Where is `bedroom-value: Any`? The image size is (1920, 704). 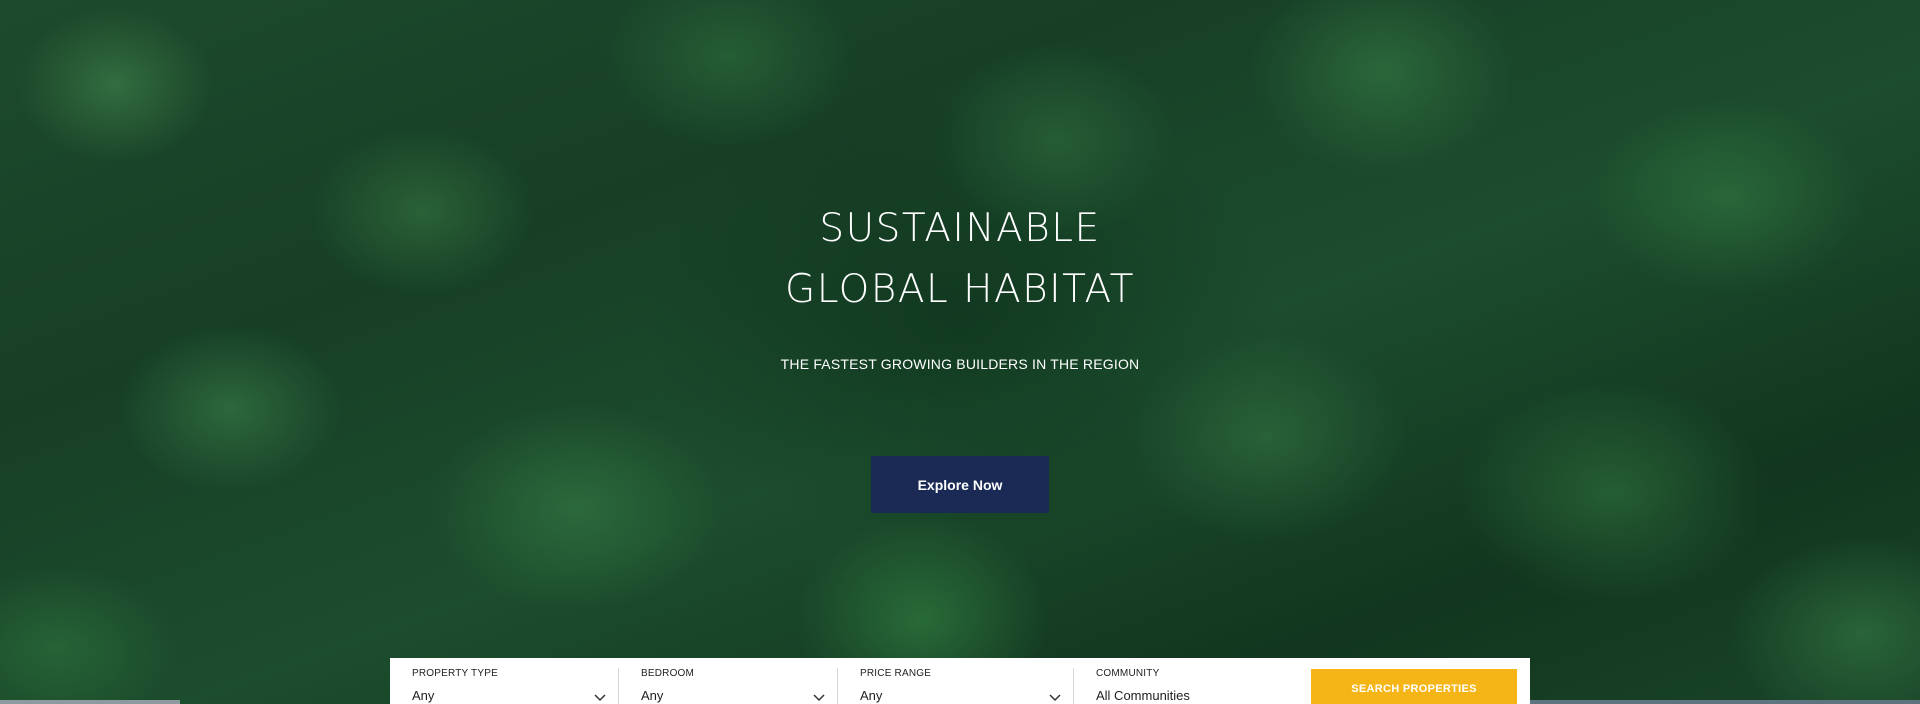
bedroom-value: Any is located at coordinates (652, 695).